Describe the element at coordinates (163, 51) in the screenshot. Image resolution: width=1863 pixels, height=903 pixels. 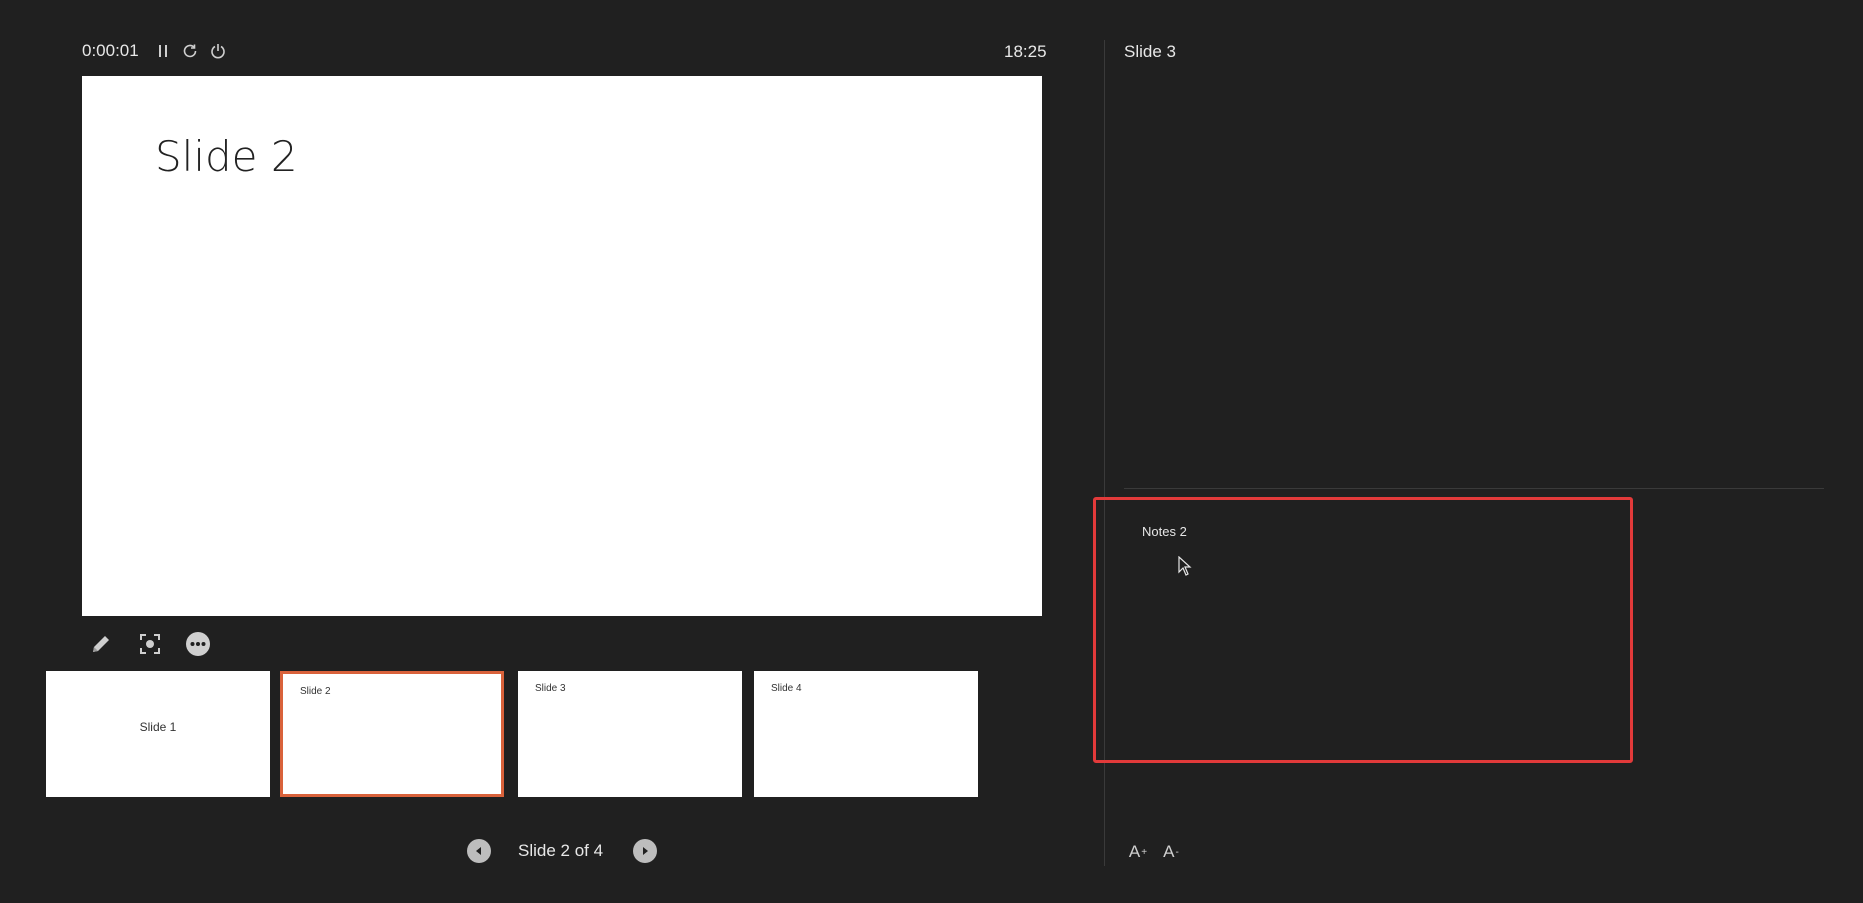
I see `pause-icon` at that location.